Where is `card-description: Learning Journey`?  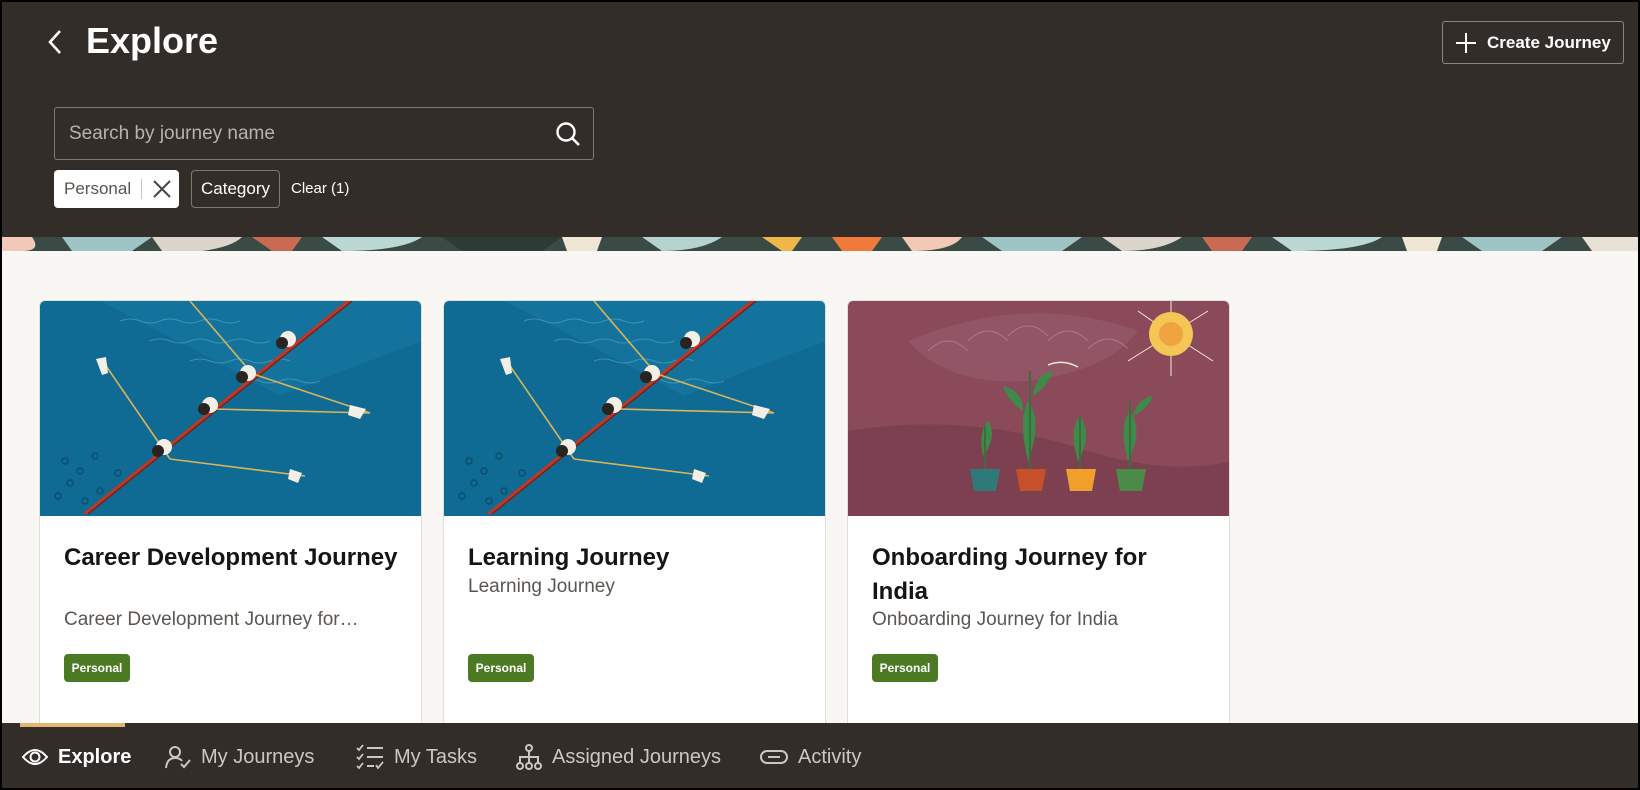 card-description: Learning Journey is located at coordinates (541, 586).